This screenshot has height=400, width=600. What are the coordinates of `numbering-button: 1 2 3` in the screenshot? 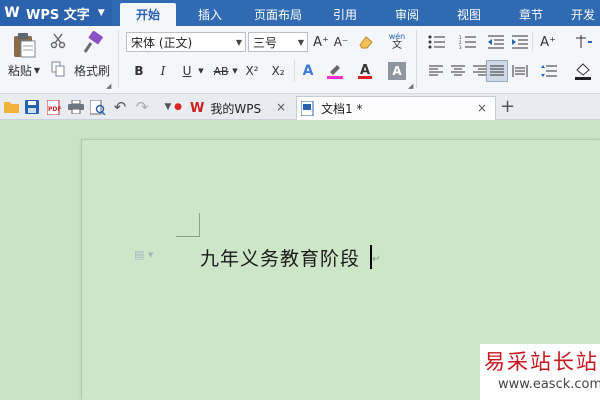 It's located at (468, 42).